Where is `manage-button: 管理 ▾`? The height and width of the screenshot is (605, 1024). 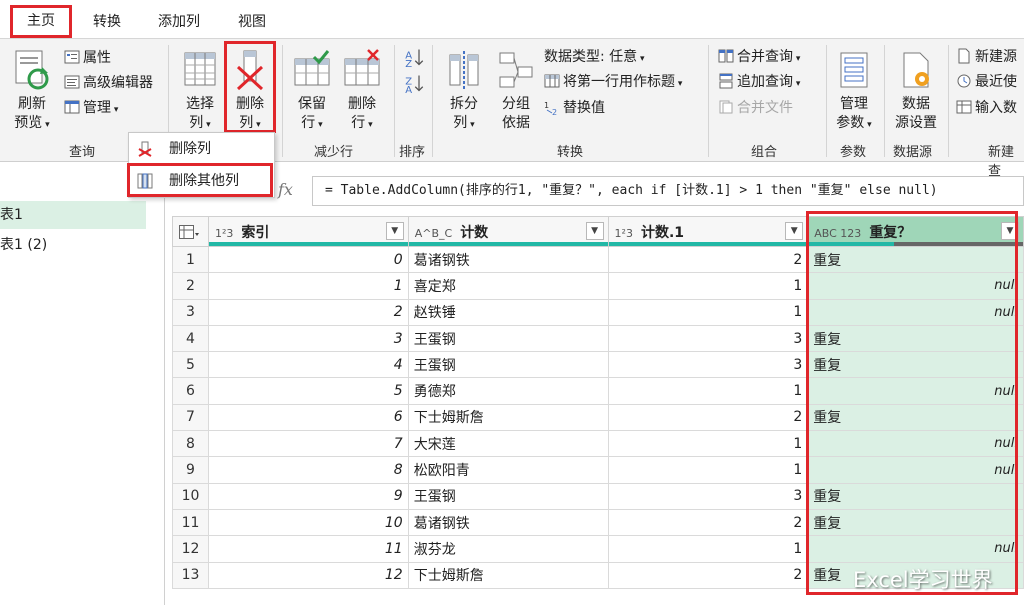 manage-button: 管理 ▾ is located at coordinates (91, 109).